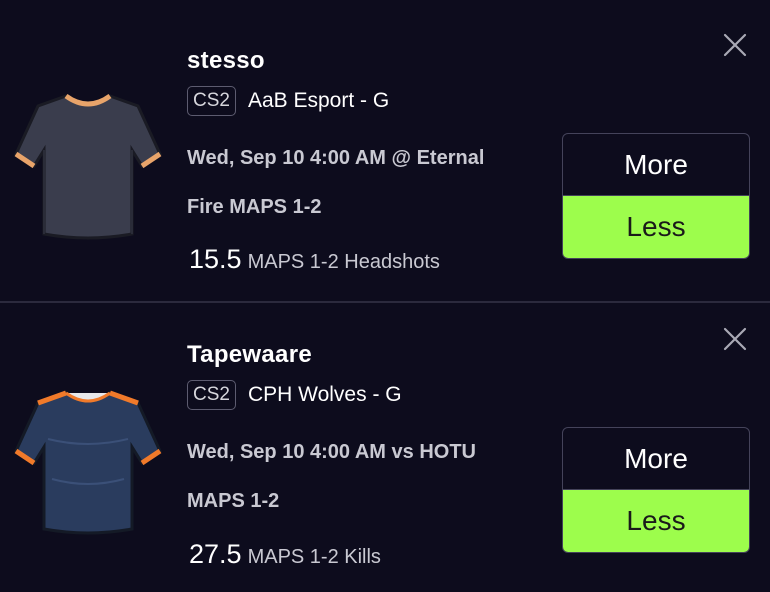  Describe the element at coordinates (215, 554) in the screenshot. I see `stat-value: 27.5` at that location.